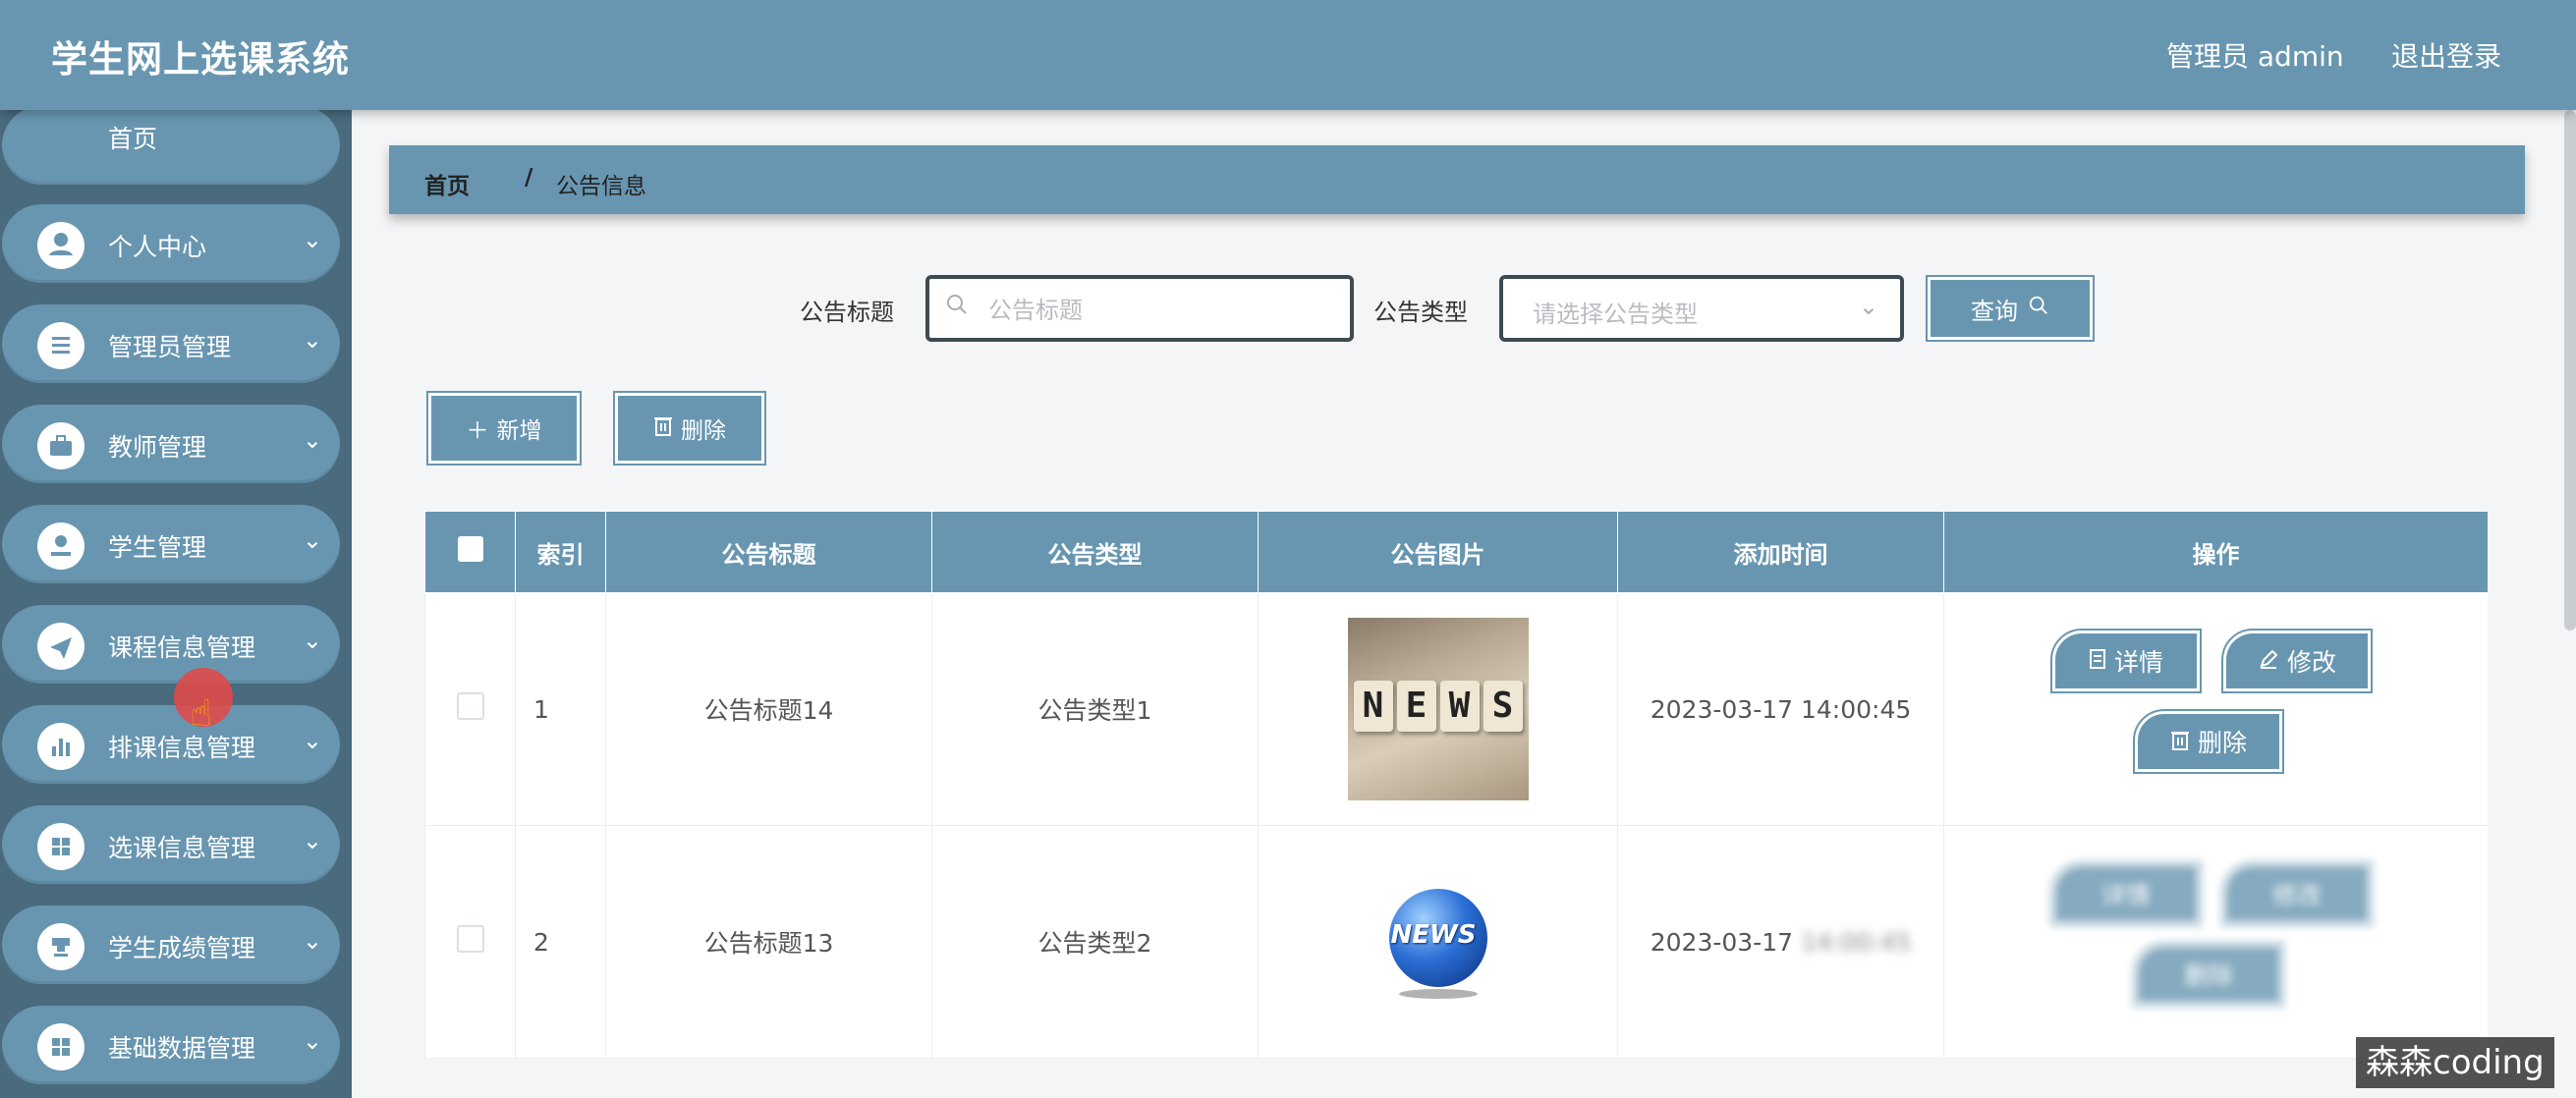 Image resolution: width=2576 pixels, height=1098 pixels. I want to click on news-image-letters: NEWS, so click(1438, 706).